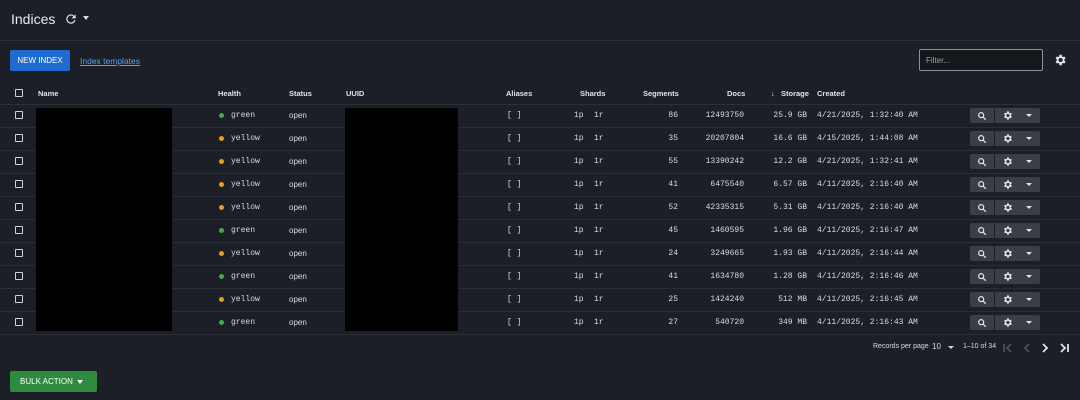  Describe the element at coordinates (724, 115) in the screenshot. I see `docs-value: 12493750` at that location.